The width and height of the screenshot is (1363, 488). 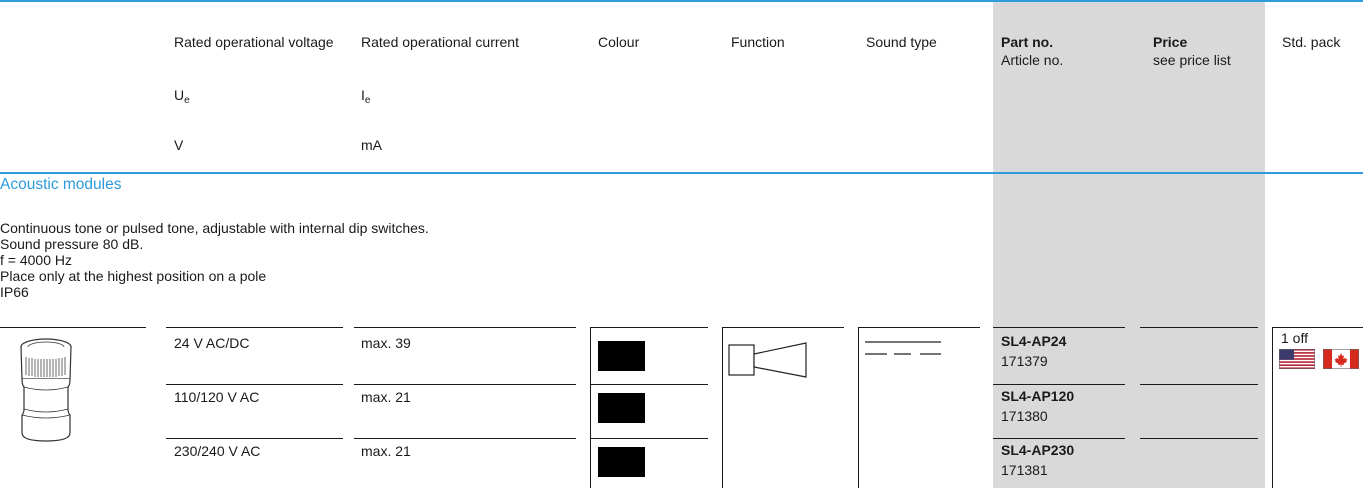 I want to click on price-header-label: Price, so click(x=1170, y=42).